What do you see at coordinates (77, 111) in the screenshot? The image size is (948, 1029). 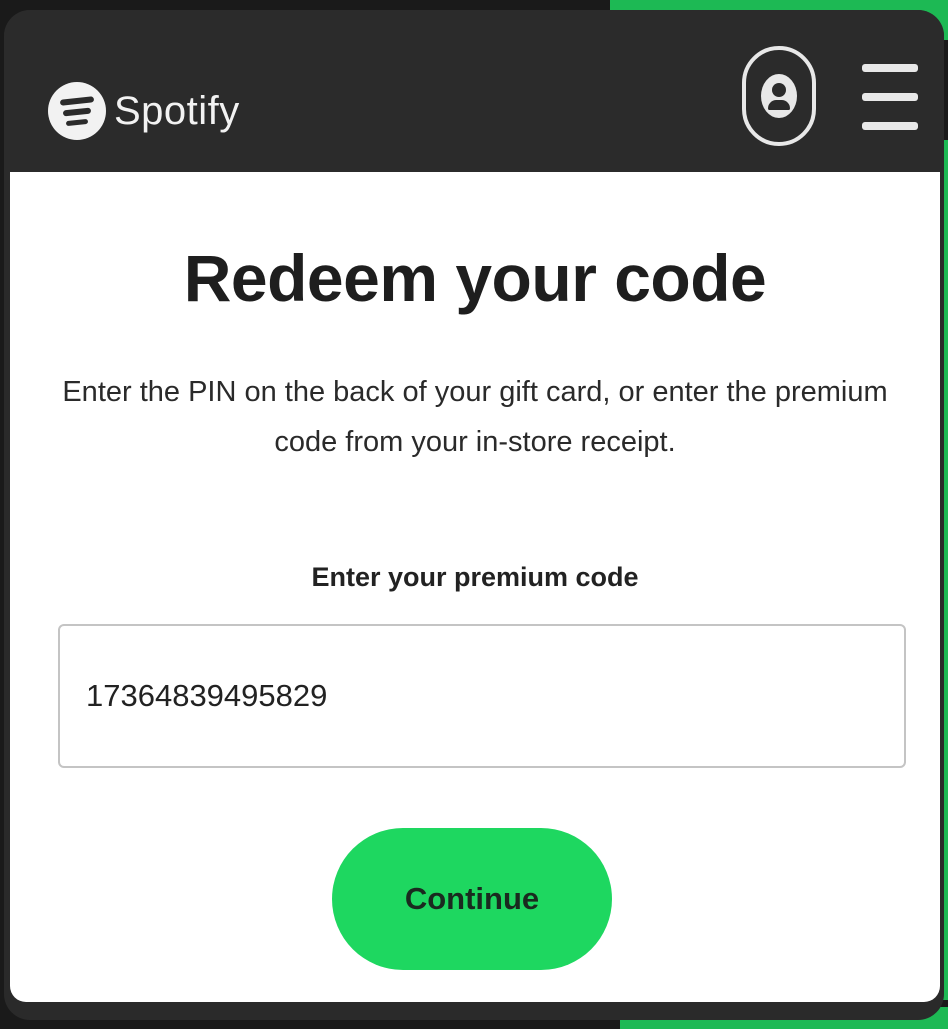 I see `spotify-logo-icon` at bounding box center [77, 111].